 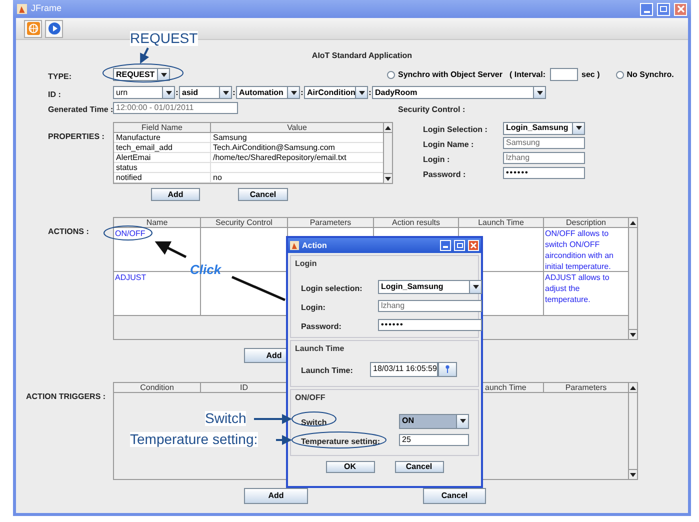 What do you see at coordinates (244, 223) in the screenshot?
I see `column-header: Security Control` at bounding box center [244, 223].